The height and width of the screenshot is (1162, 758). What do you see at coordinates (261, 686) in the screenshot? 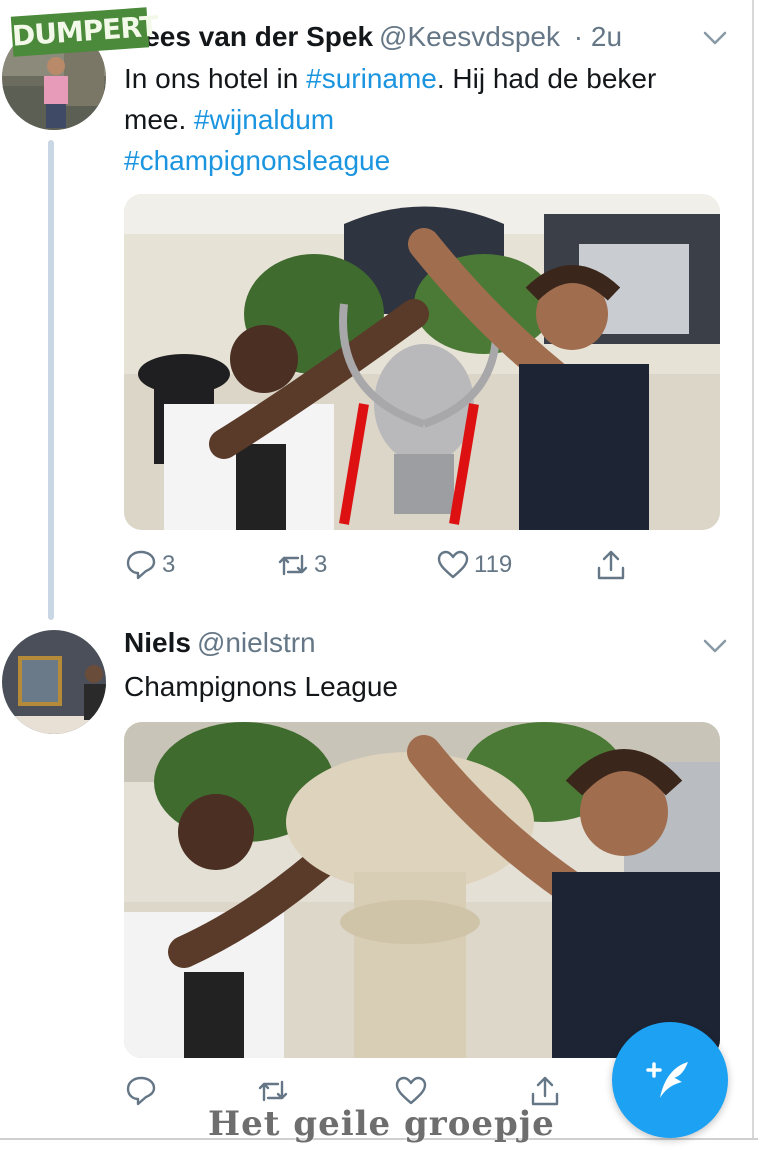
I see `tweet-text: Champignons League` at bounding box center [261, 686].